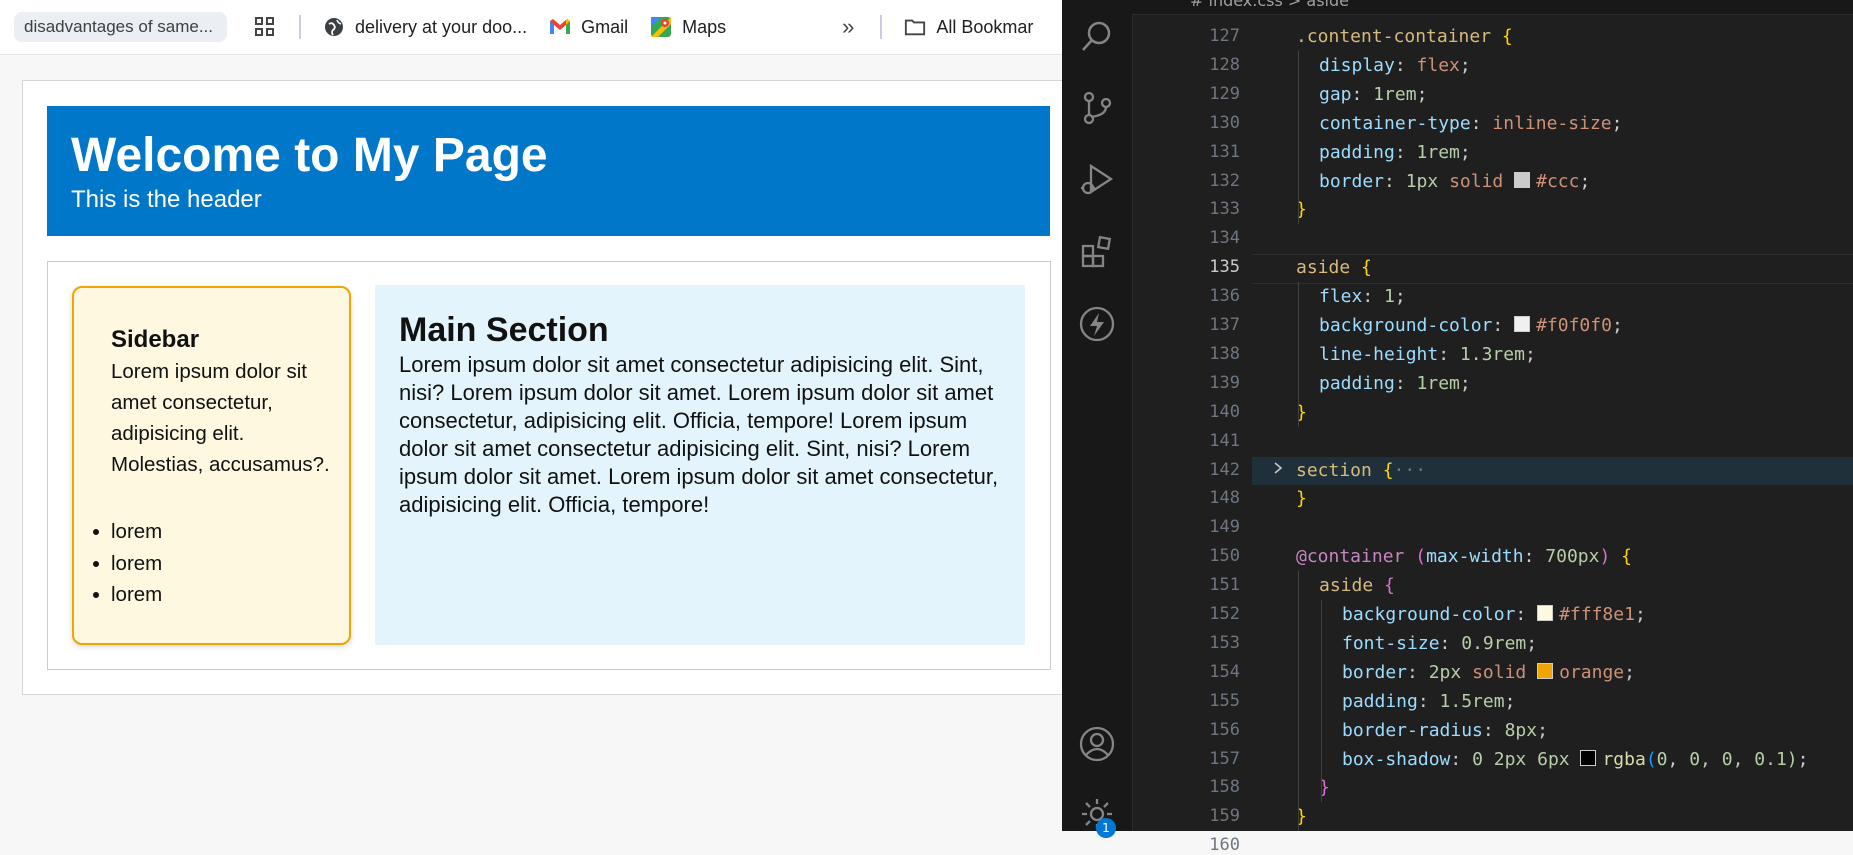 The width and height of the screenshot is (1853, 855). What do you see at coordinates (1428, 701) in the screenshot?
I see `code-line: padding: 1.5rem;` at bounding box center [1428, 701].